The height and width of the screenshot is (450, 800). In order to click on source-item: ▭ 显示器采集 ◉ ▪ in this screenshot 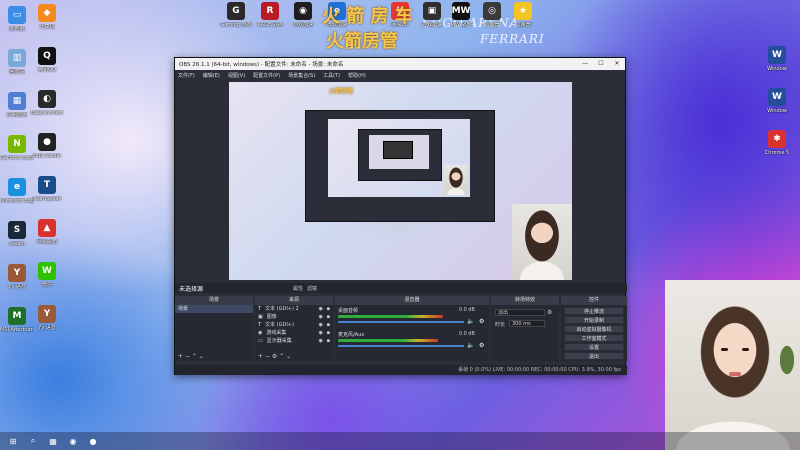, I will do `click(294, 341)`.